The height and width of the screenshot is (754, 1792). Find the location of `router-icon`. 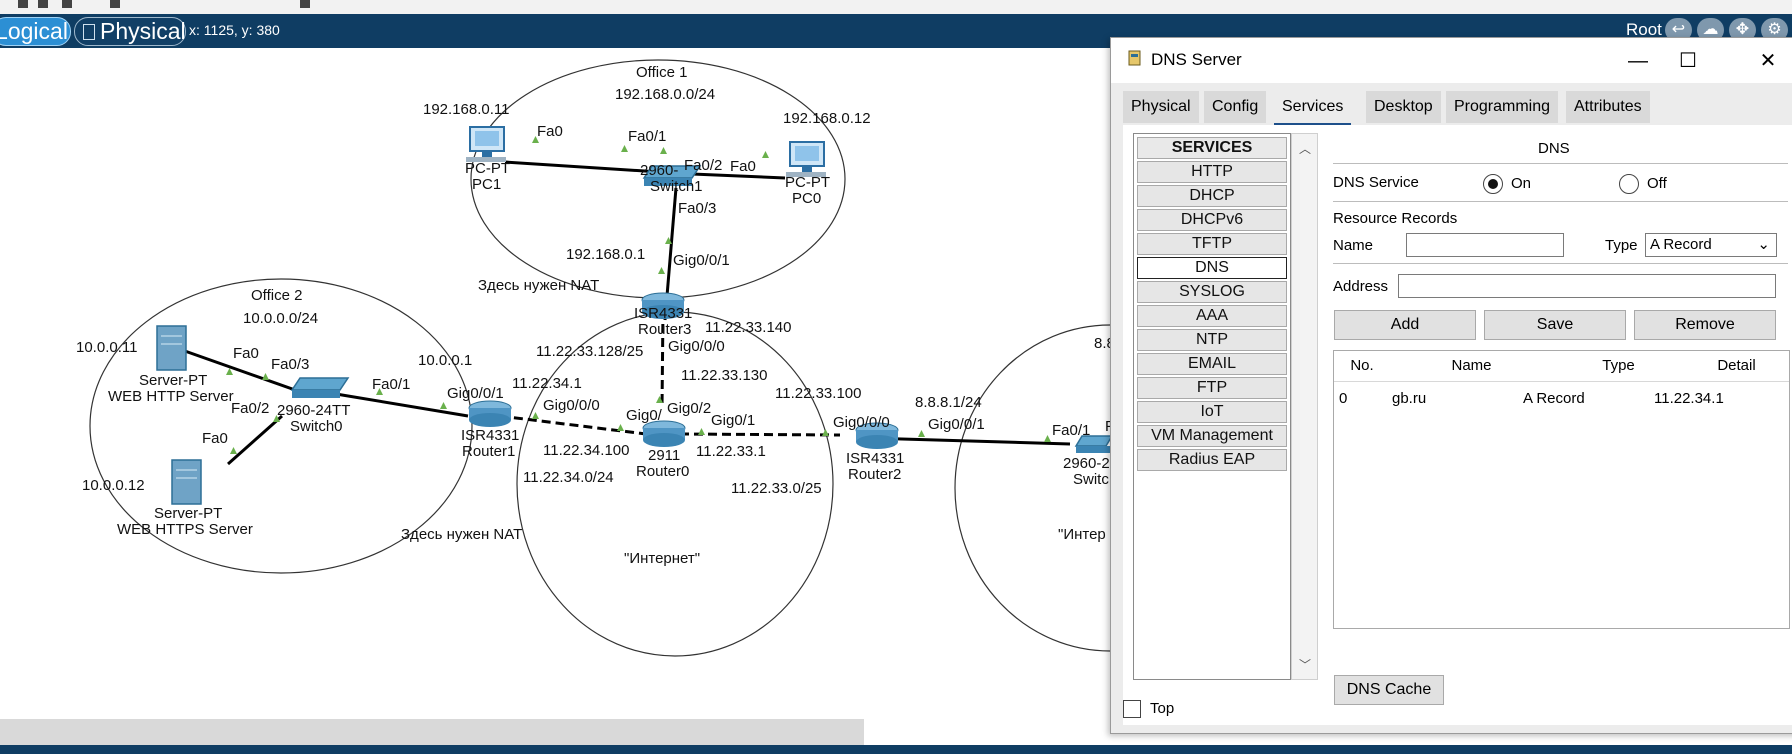

router-icon is located at coordinates (664, 433).